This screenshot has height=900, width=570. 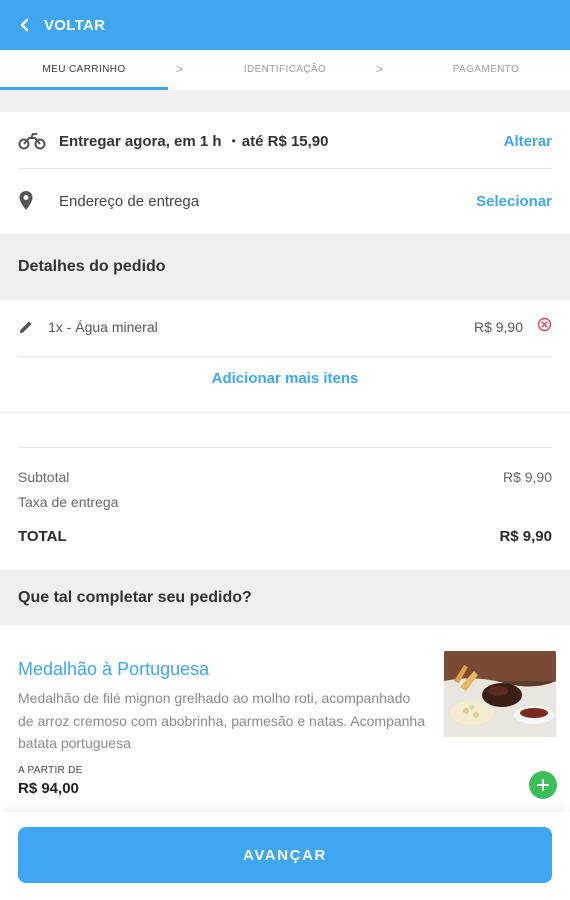 What do you see at coordinates (25, 25) in the screenshot?
I see `chevron-left-icon` at bounding box center [25, 25].